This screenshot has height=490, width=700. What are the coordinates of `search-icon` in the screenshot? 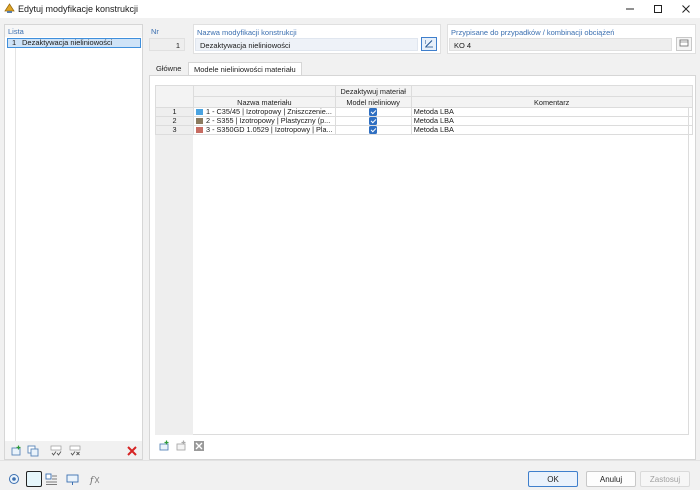 It's located at (14, 479).